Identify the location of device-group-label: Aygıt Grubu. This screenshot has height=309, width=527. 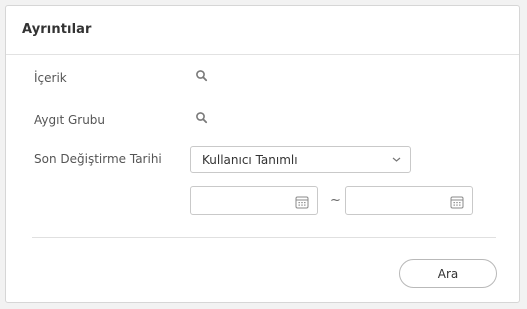
(70, 120).